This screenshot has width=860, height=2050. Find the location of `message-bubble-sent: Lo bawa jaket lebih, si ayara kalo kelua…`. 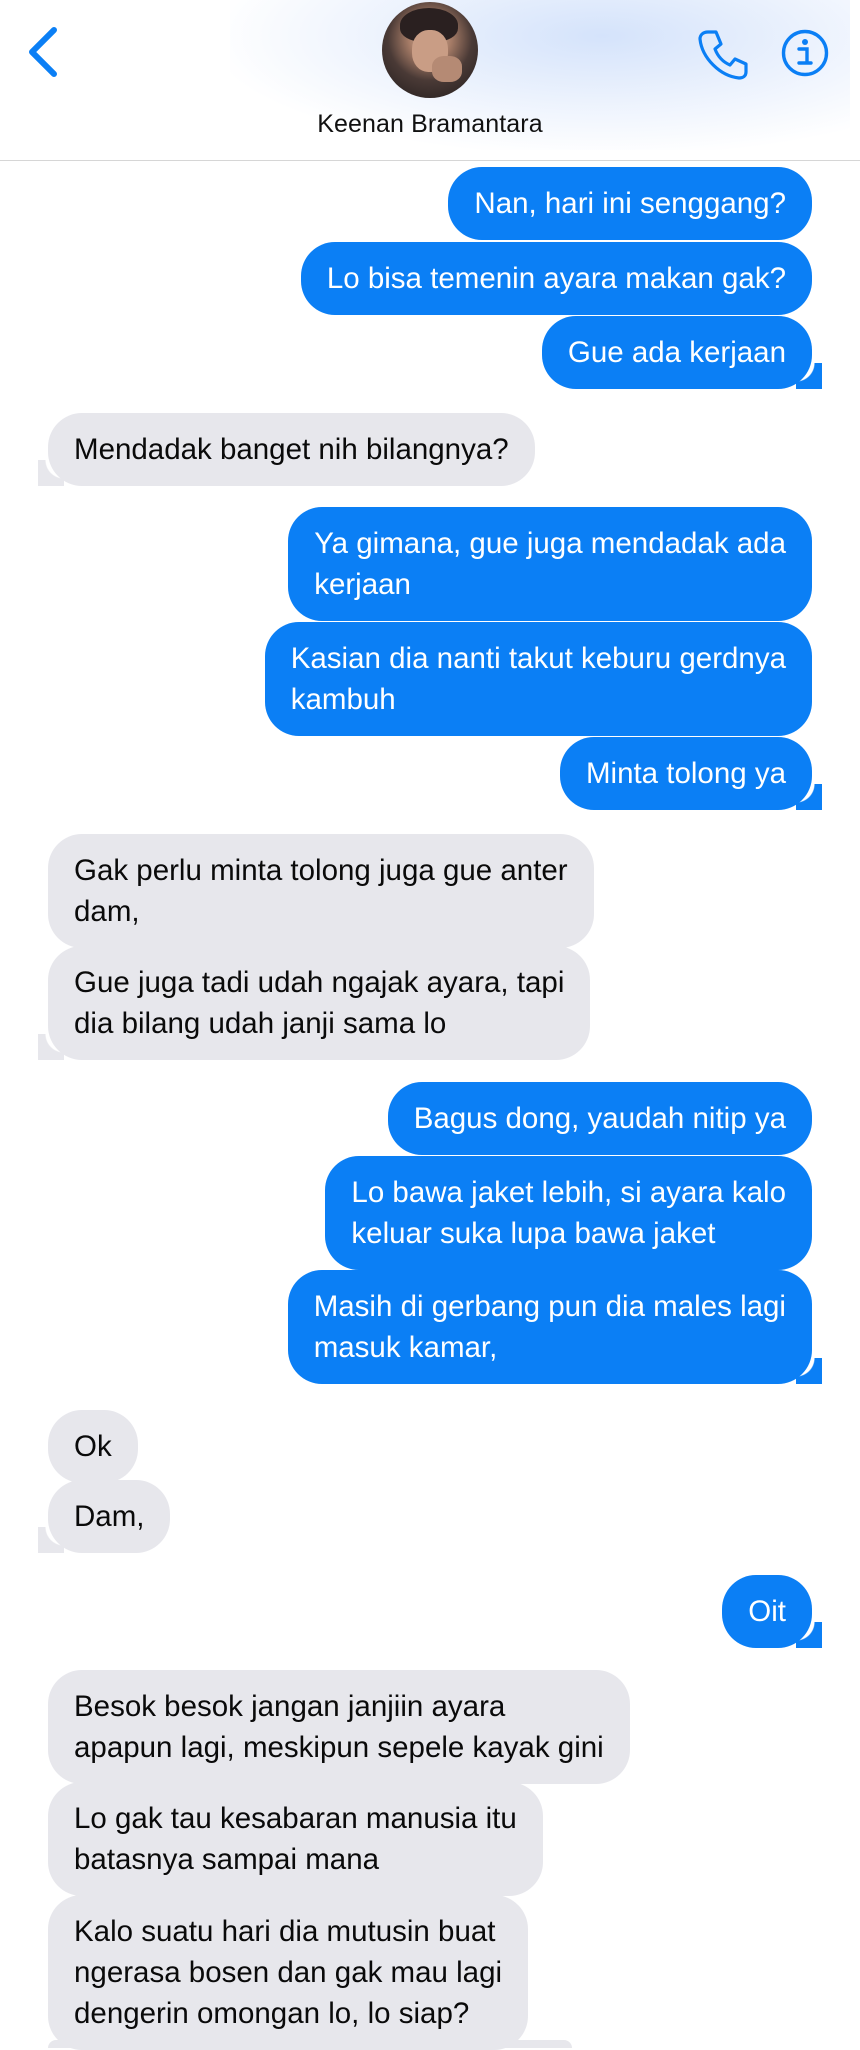

message-bubble-sent: Lo bawa jaket lebih, si ayara kalo kelua… is located at coordinates (568, 1213).